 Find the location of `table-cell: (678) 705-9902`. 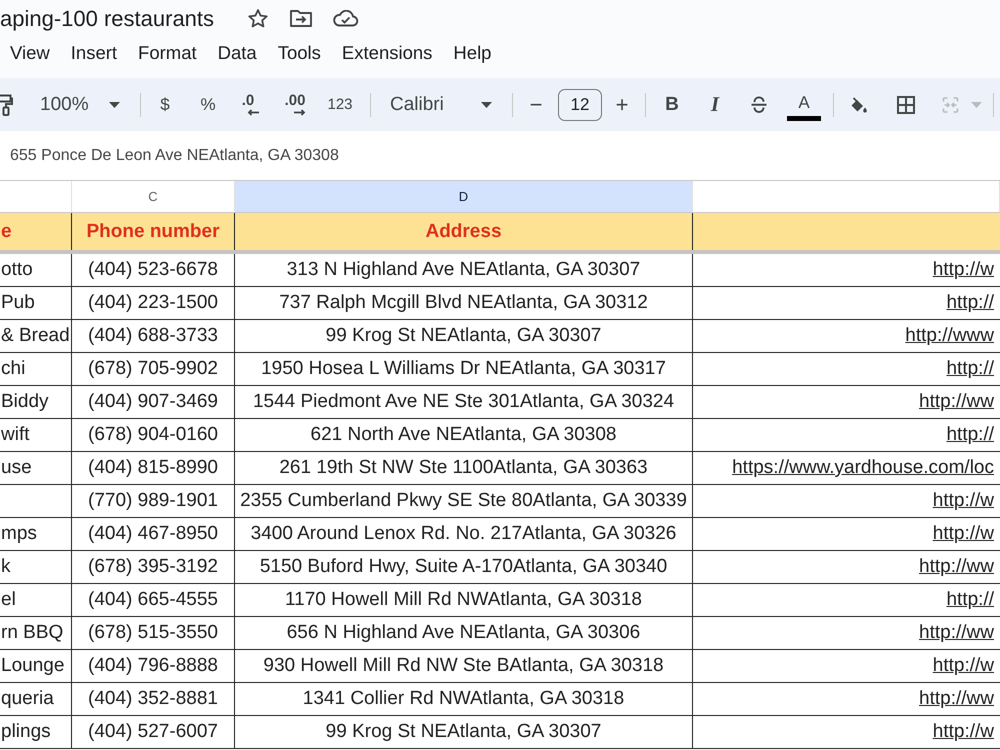

table-cell: (678) 705-9902 is located at coordinates (153, 369).